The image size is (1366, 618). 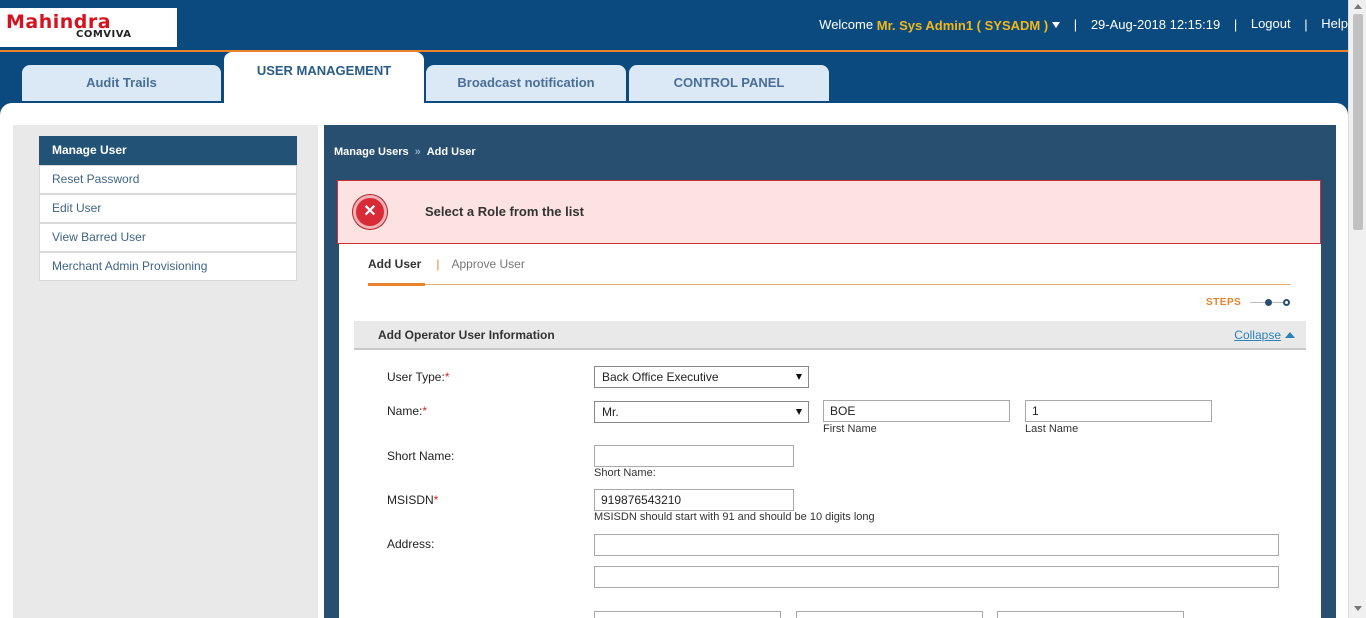 What do you see at coordinates (421, 456) in the screenshot?
I see `short-name-label: Short Name:` at bounding box center [421, 456].